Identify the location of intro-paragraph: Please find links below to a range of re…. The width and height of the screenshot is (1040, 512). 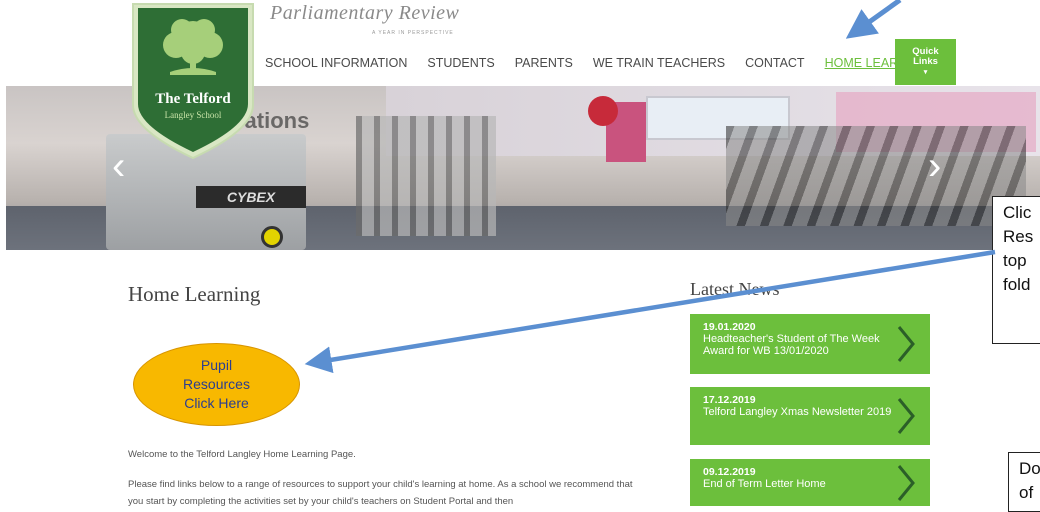
(380, 493).